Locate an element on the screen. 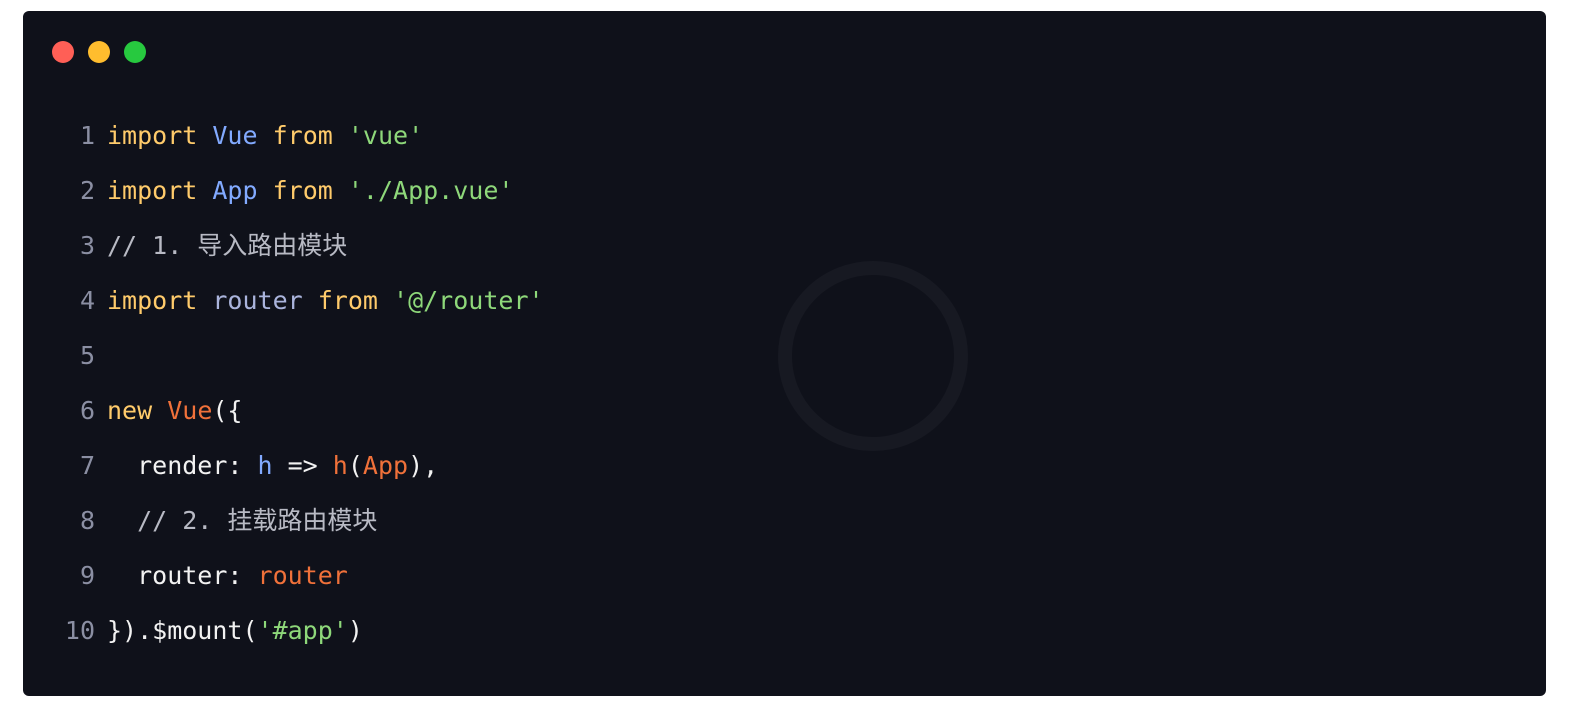  line-number: 10 is located at coordinates (79, 630).